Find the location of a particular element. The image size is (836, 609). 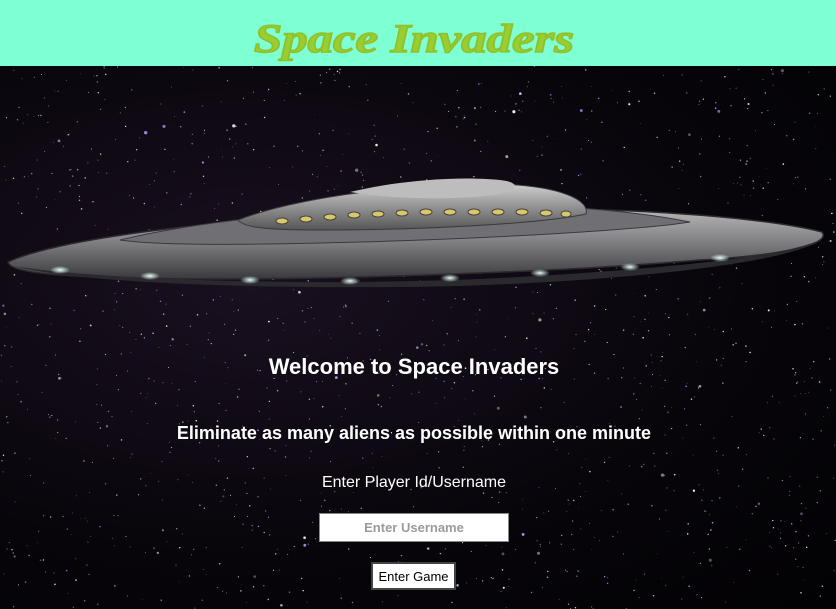

welcome-text: Welcome to Space Invaders is located at coordinates (414, 366).